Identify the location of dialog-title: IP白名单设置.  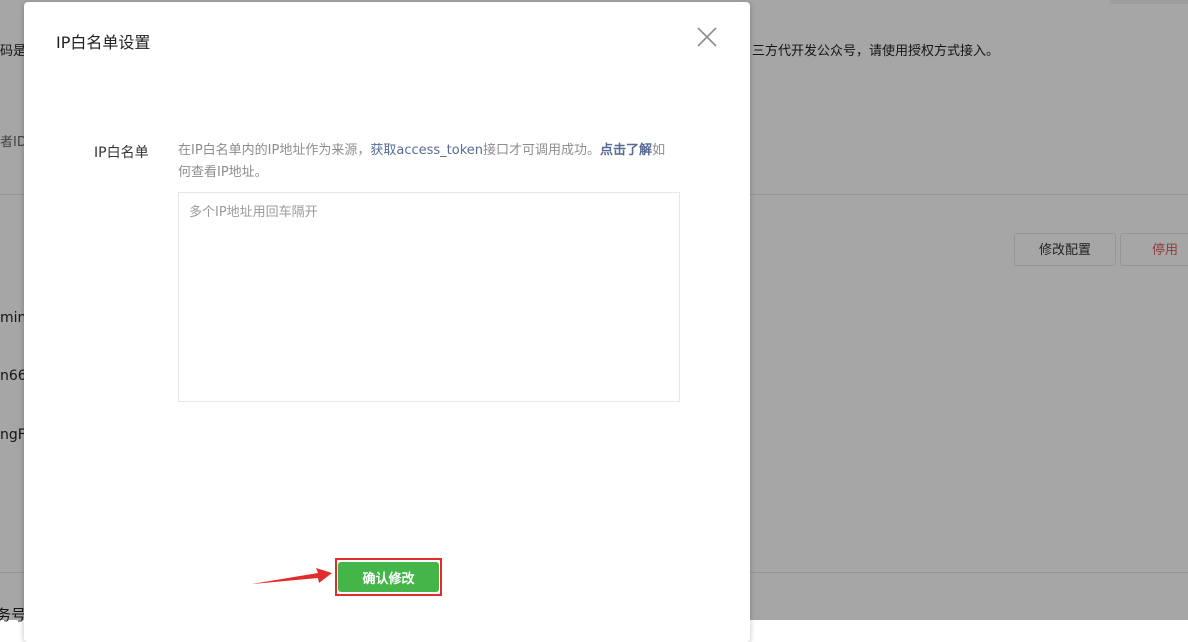
(103, 42).